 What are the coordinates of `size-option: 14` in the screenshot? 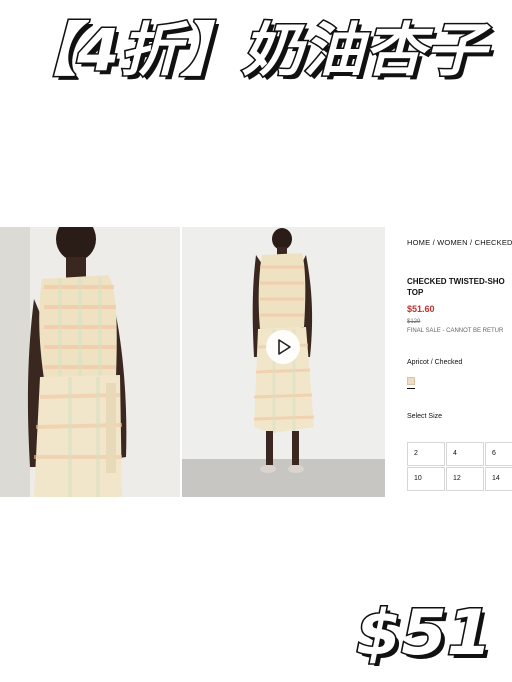 It's located at (498, 479).